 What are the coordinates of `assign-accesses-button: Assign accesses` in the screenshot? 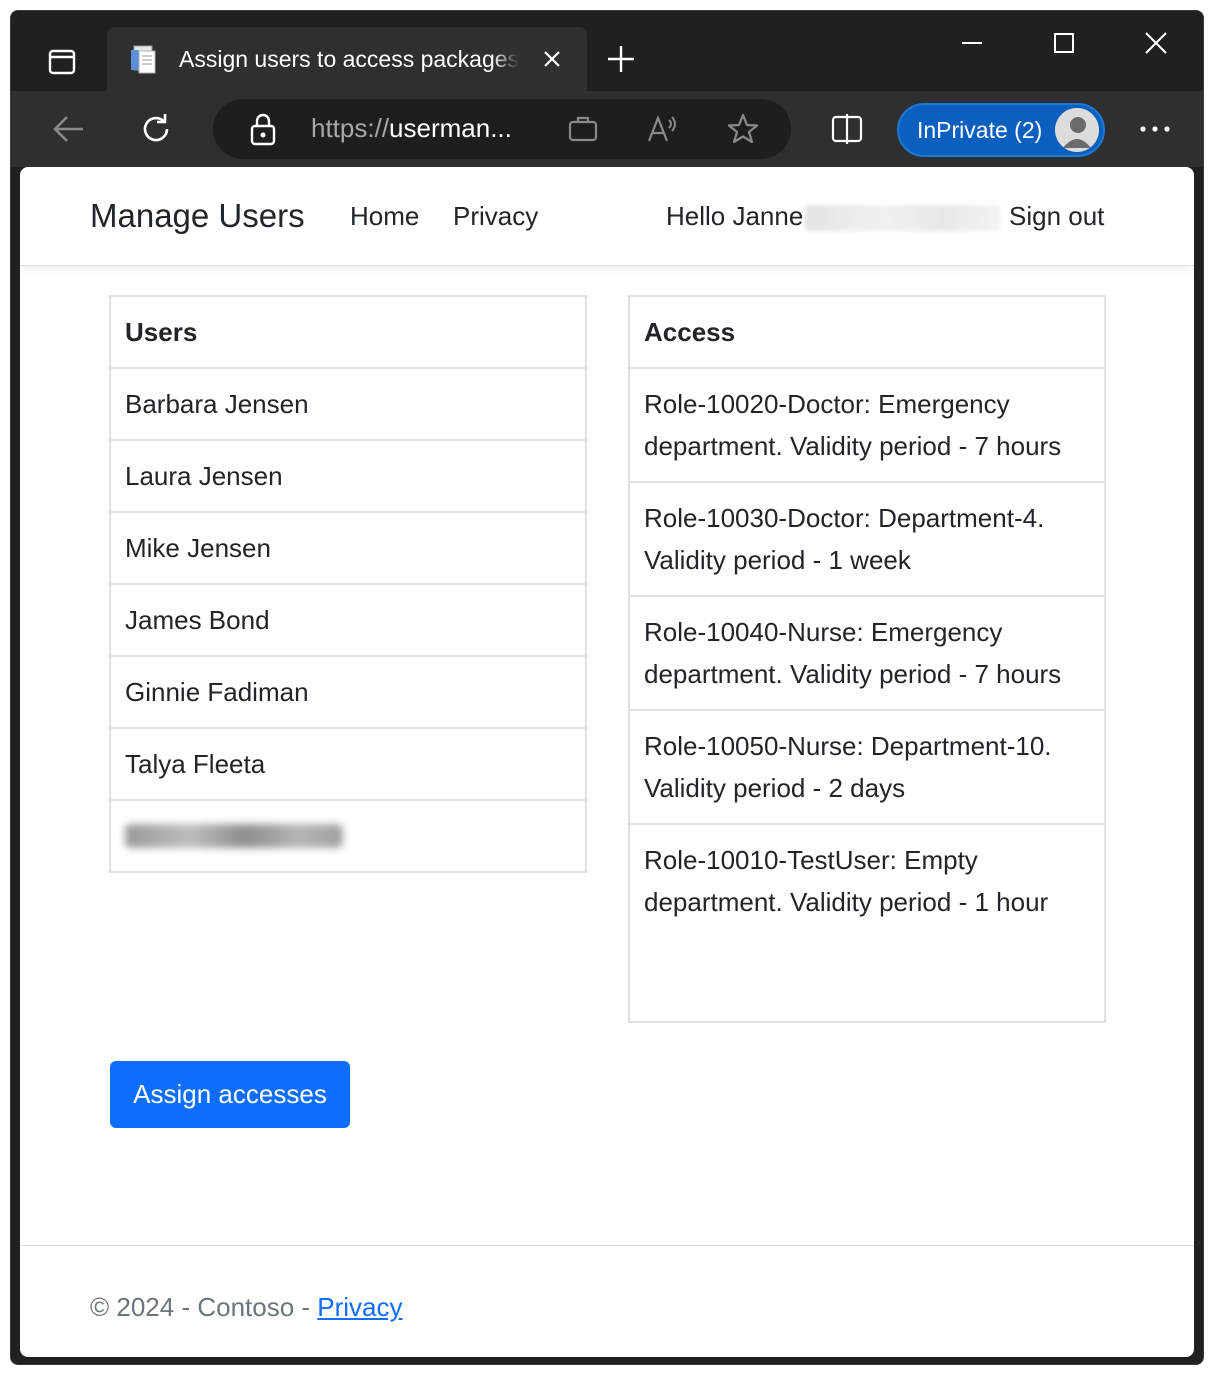 It's located at (230, 1094).